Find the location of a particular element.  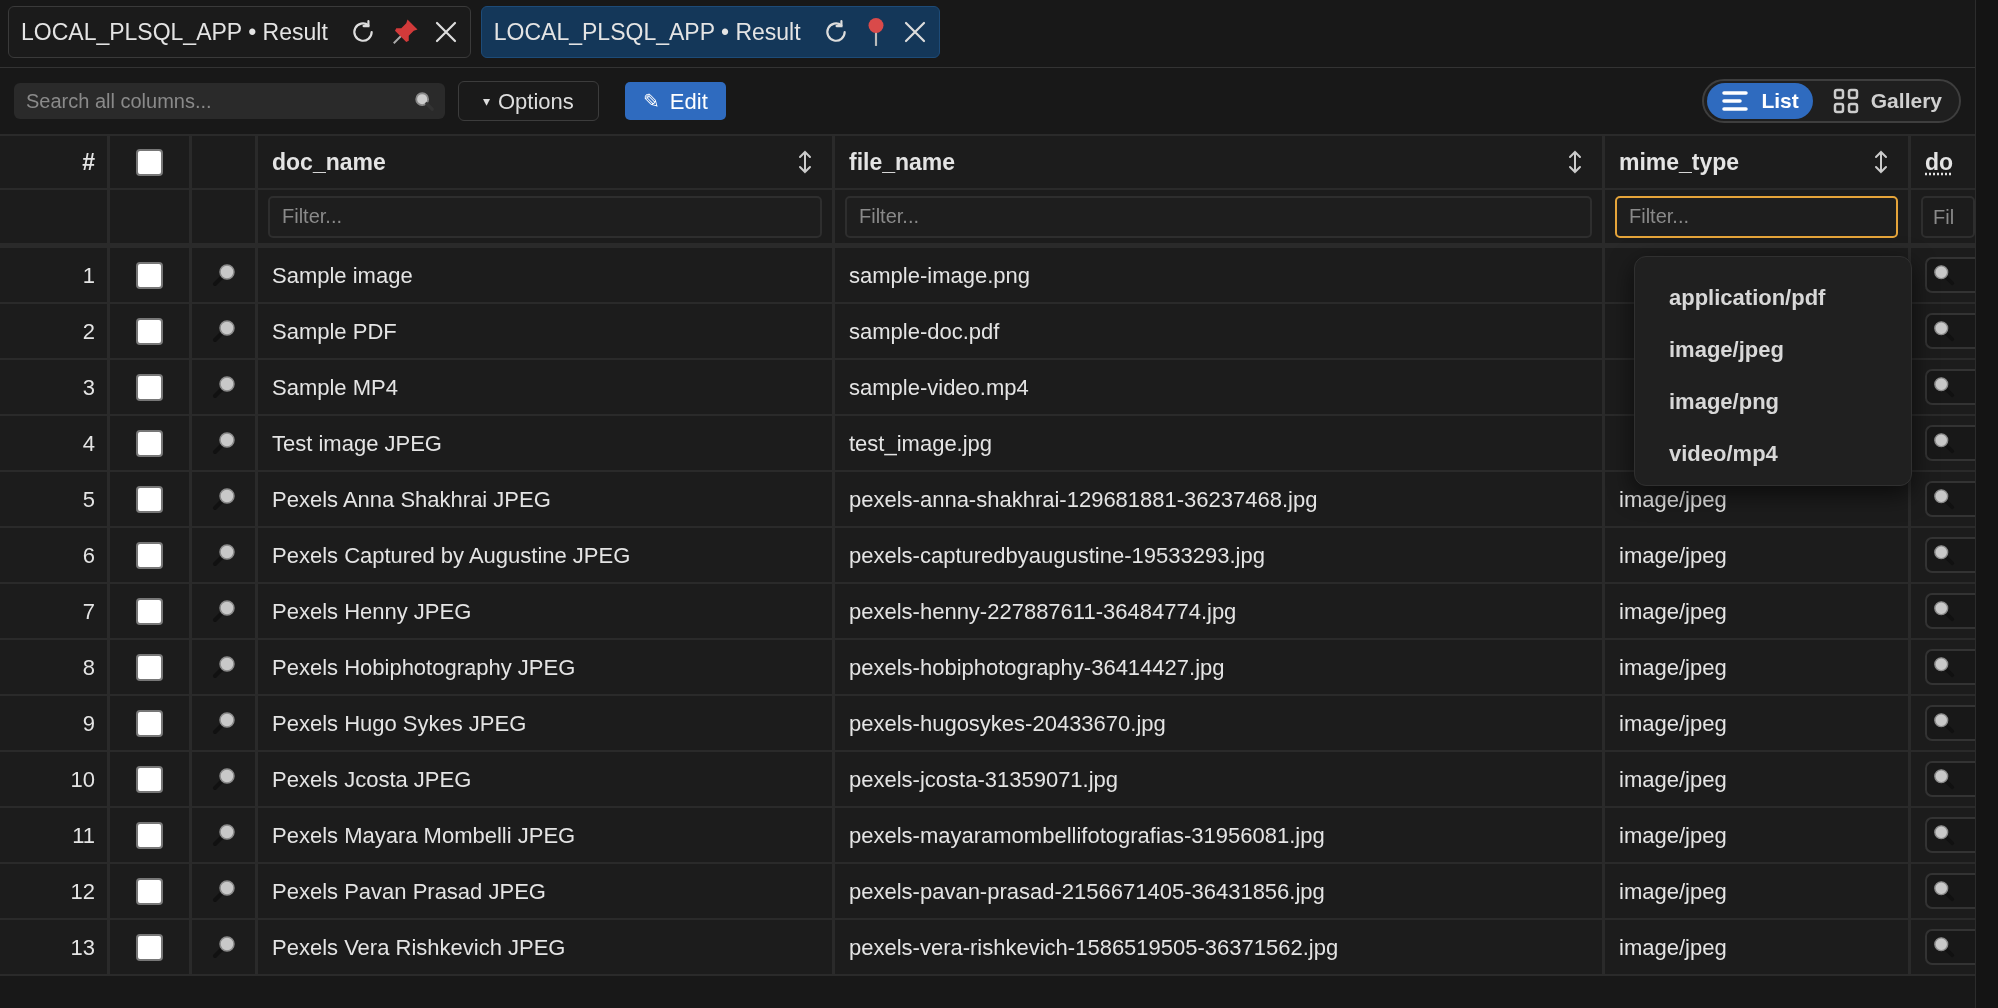

column-header: do is located at coordinates (1939, 162).